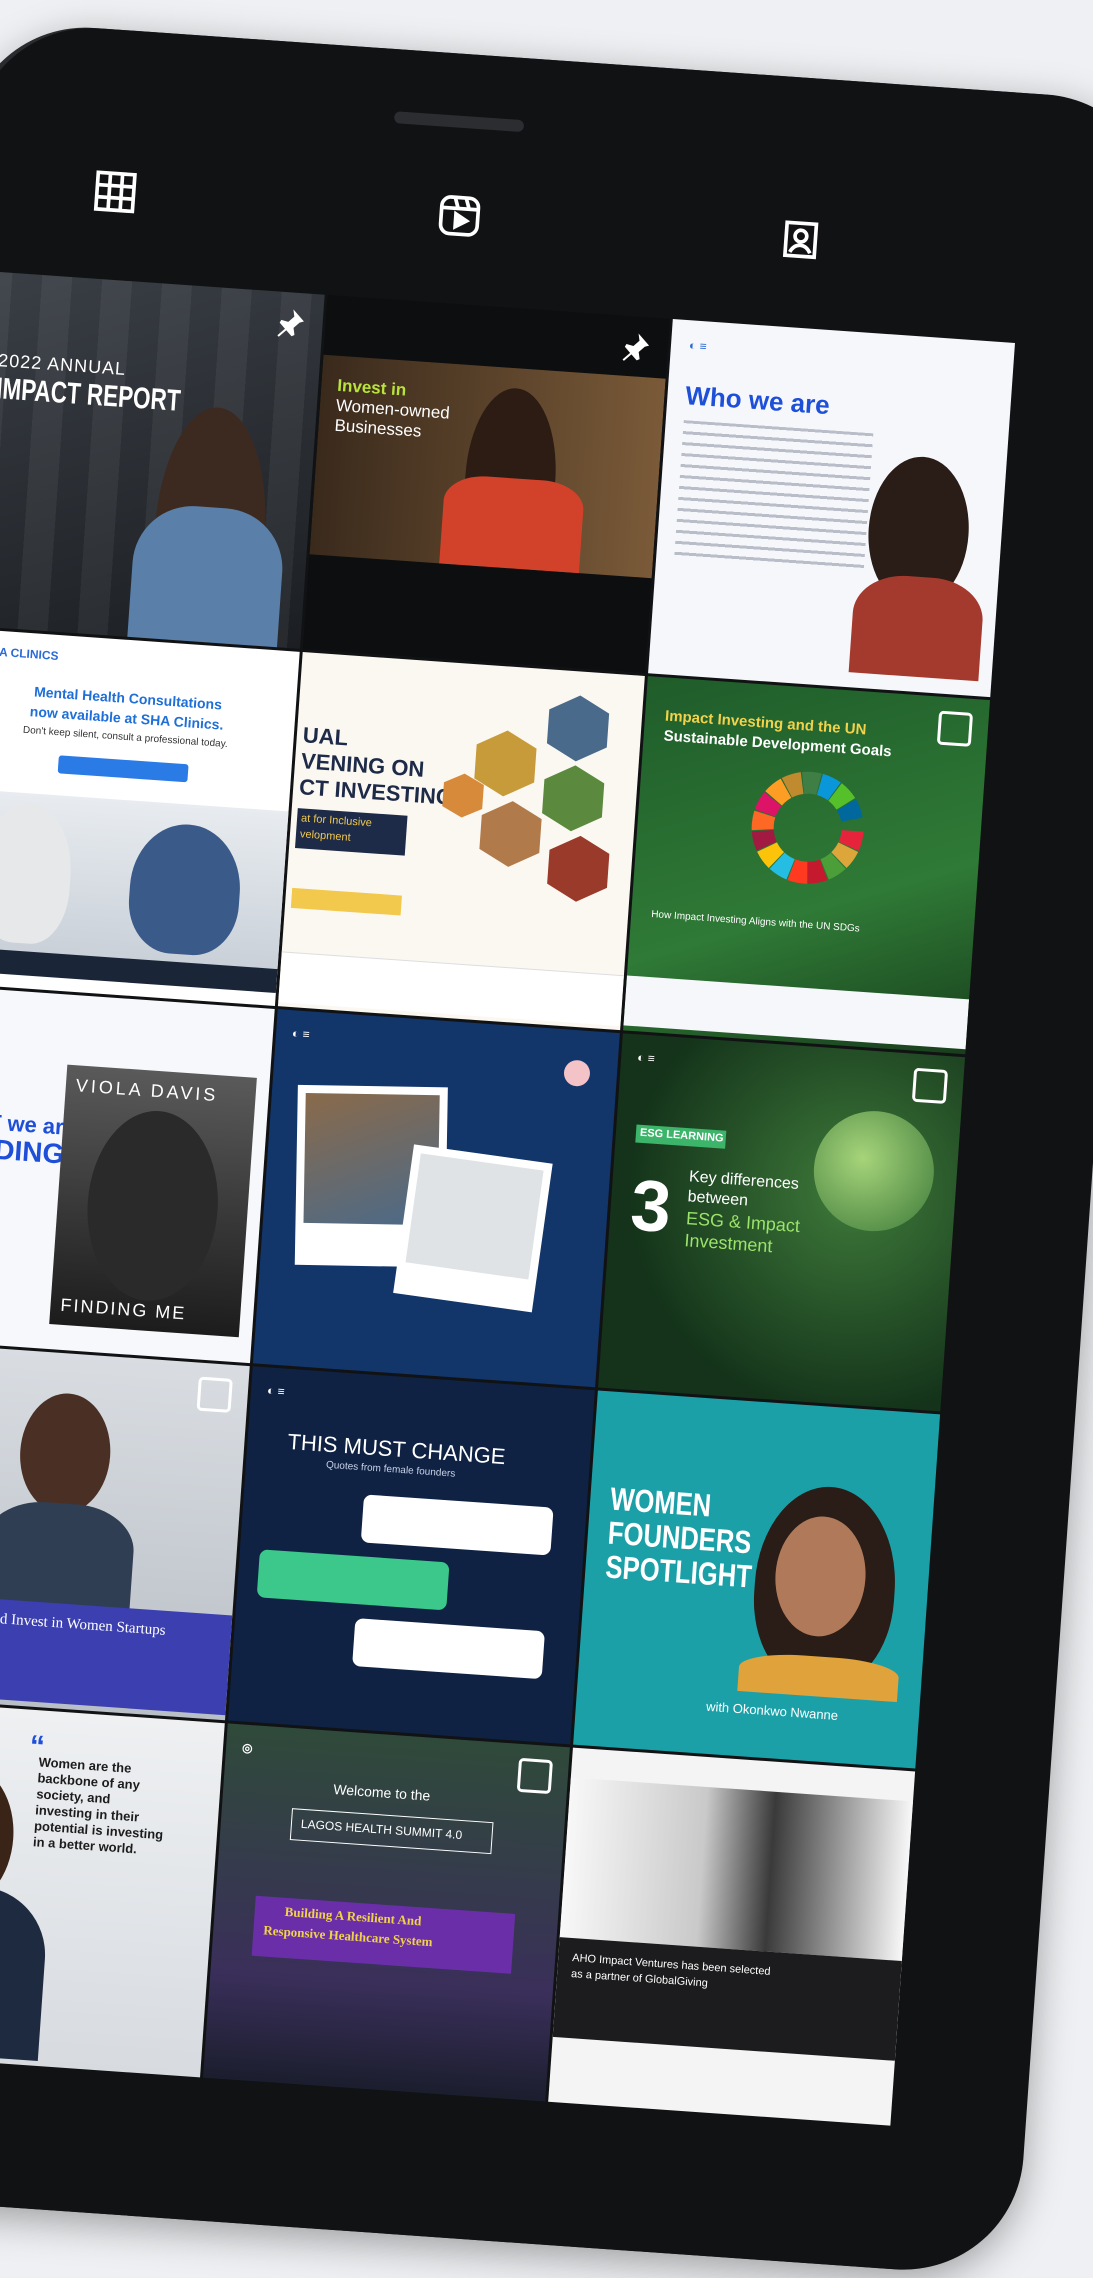 Image resolution: width=1093 pixels, height=2278 pixels. What do you see at coordinates (375, 792) in the screenshot?
I see `post-title-line: CT INVESTING` at bounding box center [375, 792].